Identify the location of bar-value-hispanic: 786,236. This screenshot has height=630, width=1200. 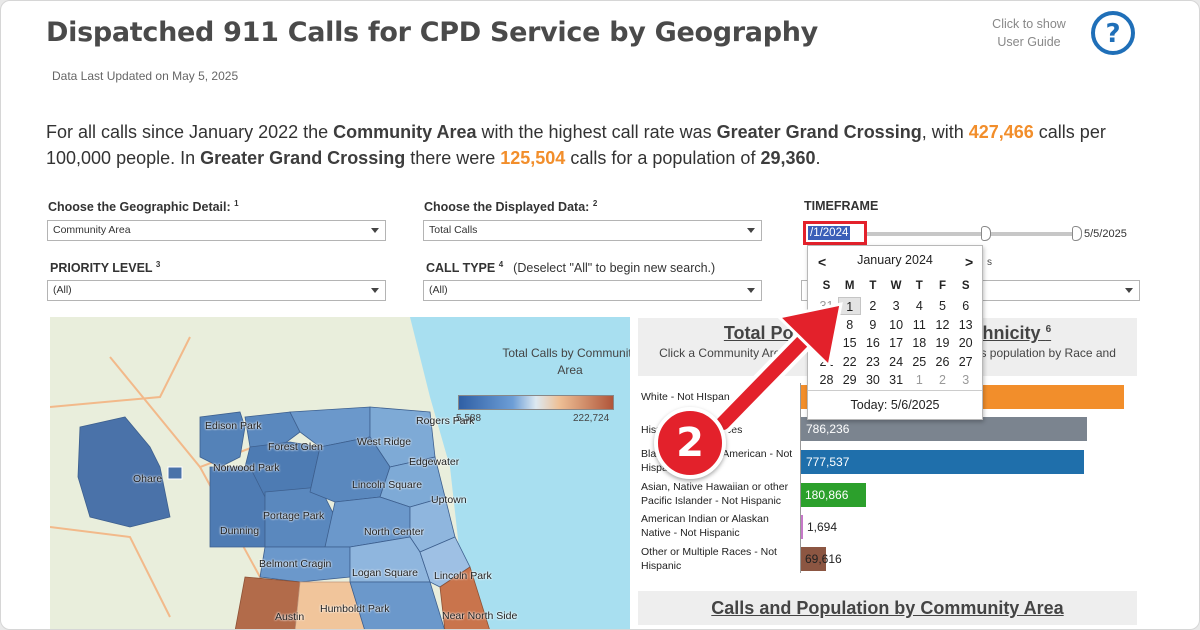
(828, 429).